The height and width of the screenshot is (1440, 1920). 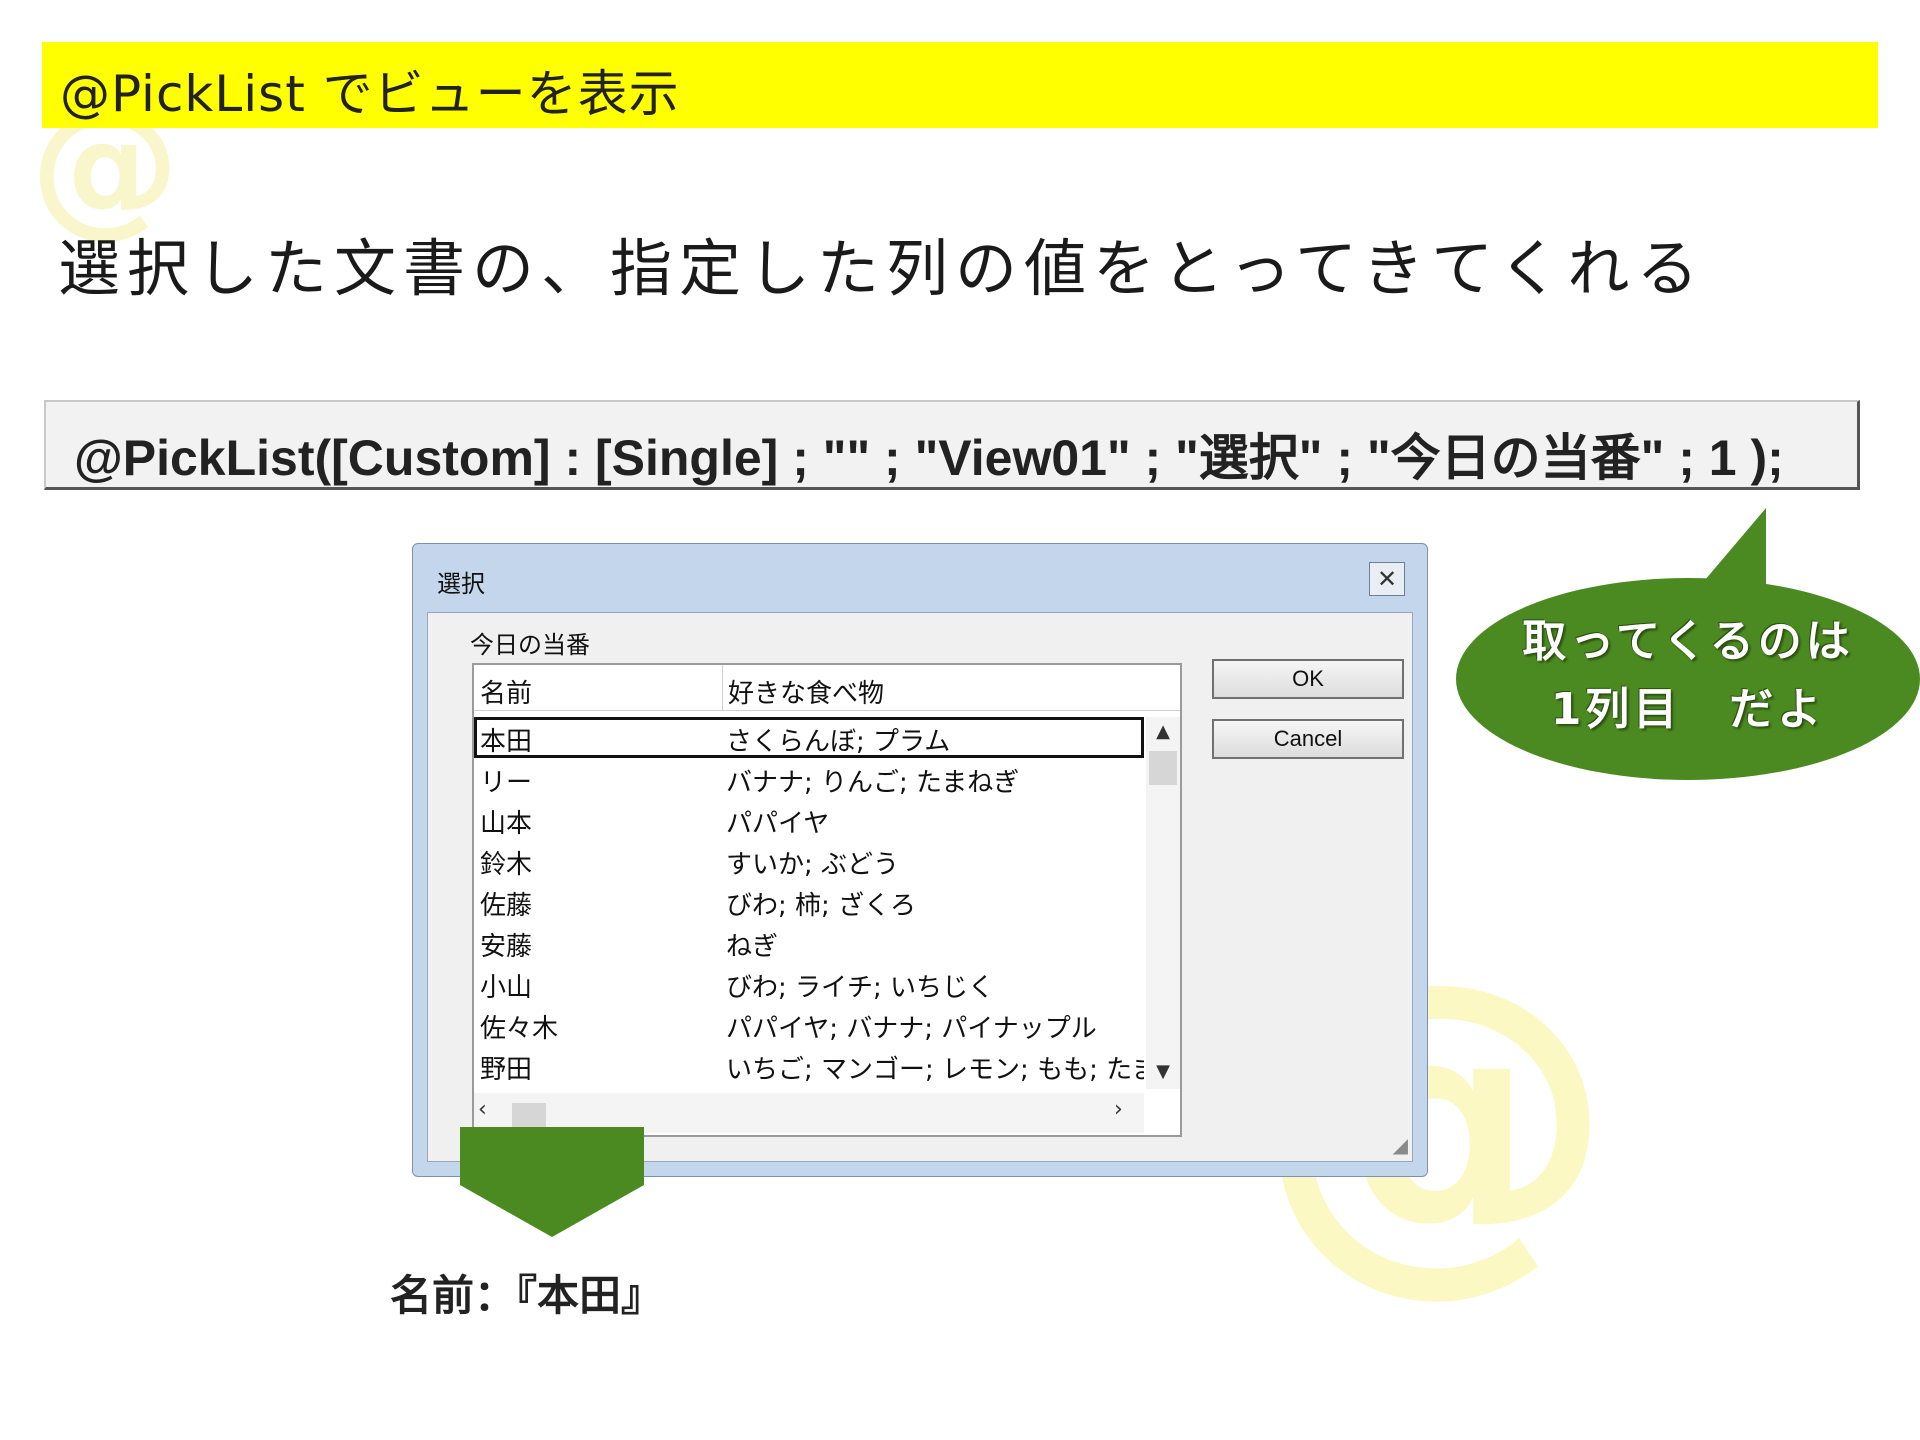 I want to click on list-item-name: 野田, so click(x=506, y=1070).